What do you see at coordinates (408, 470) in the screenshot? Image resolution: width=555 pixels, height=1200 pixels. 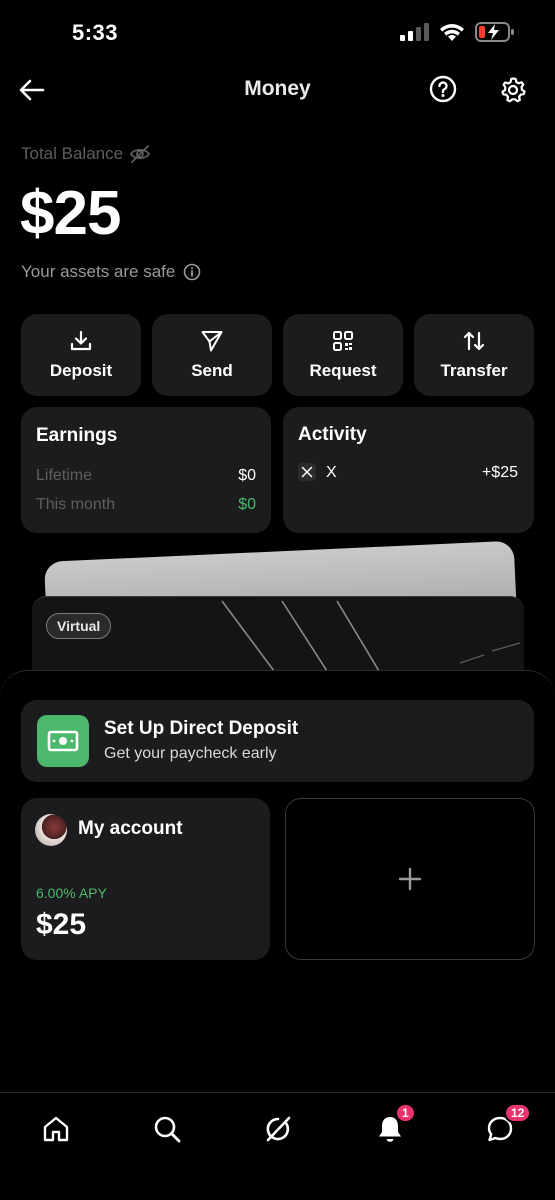 I see `activity-card: Activity X +$25` at bounding box center [408, 470].